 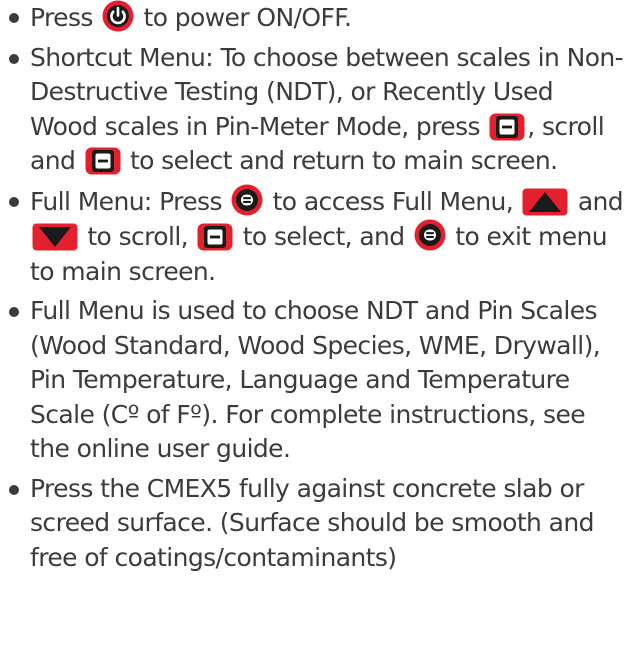 I want to click on instruction-text: to access Full Menu,, so click(x=393, y=201).